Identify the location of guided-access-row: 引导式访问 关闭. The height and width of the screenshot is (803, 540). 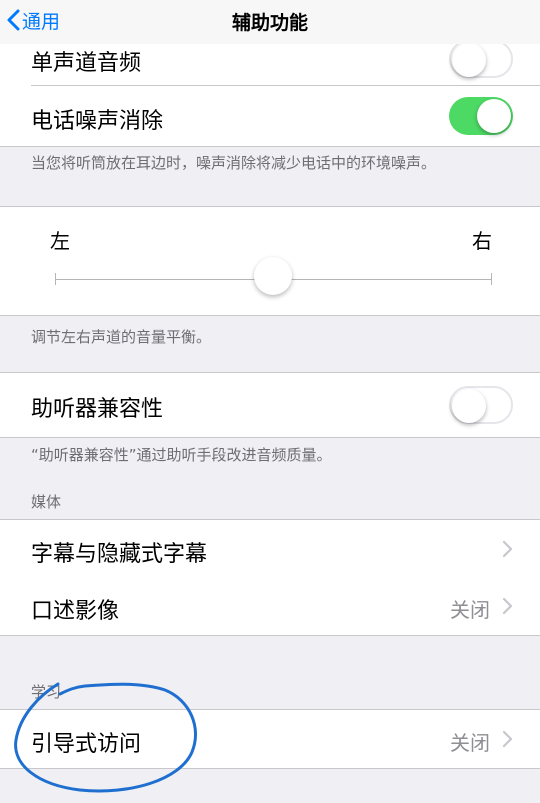
(270, 739).